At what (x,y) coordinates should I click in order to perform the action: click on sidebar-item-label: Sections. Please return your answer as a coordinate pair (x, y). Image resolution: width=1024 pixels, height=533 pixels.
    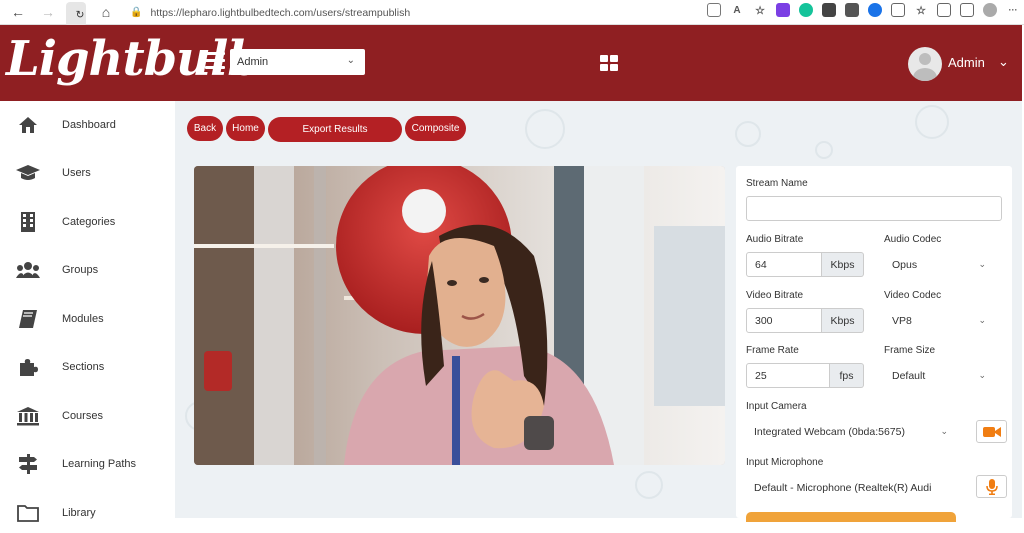
    Looking at the image, I should click on (83, 367).